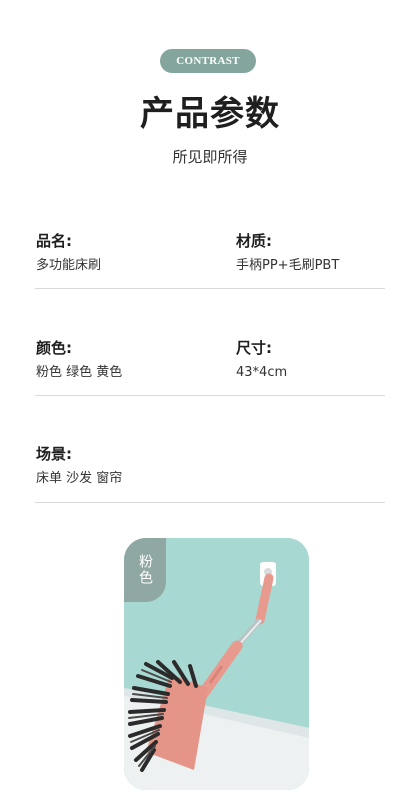 The width and height of the screenshot is (420, 800). I want to click on spec-material: 材质: 手柄PP+毛刷PBT, so click(287, 253).